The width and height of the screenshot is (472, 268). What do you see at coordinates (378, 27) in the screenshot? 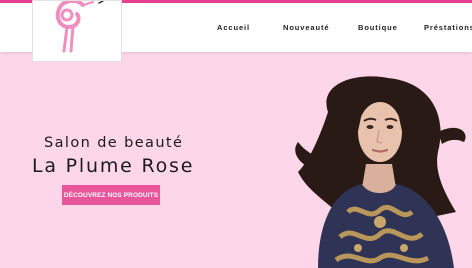
I see `nav-item-boutique: Boutique` at bounding box center [378, 27].